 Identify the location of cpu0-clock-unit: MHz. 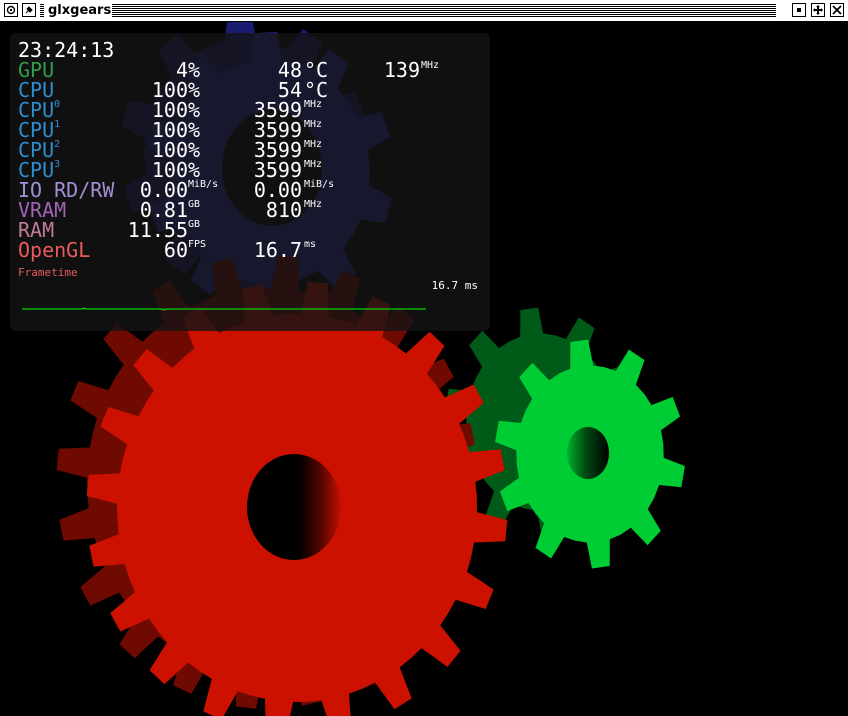
(313, 104).